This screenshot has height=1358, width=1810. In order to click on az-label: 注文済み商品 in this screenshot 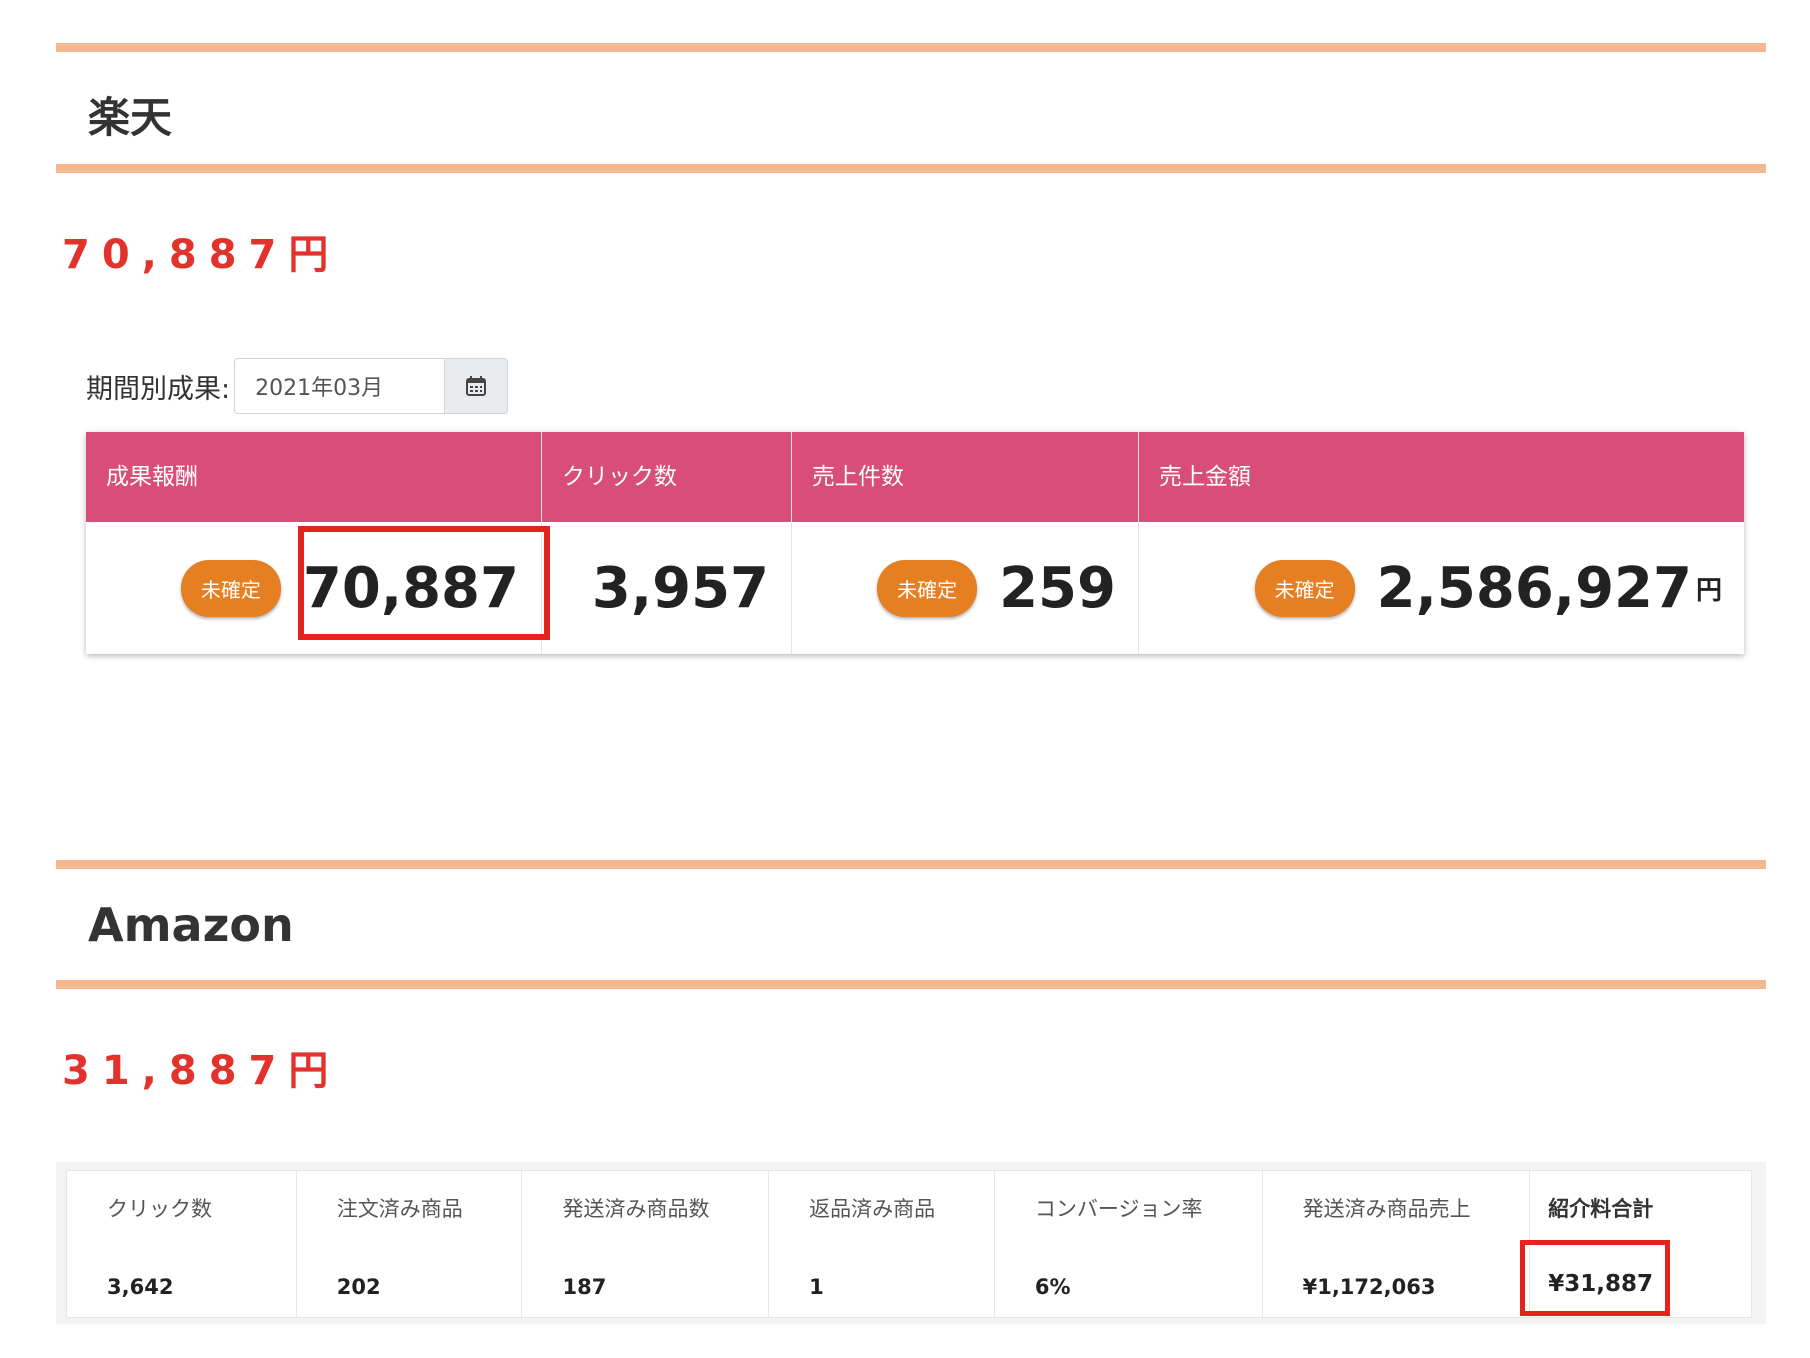, I will do `click(399, 1209)`.